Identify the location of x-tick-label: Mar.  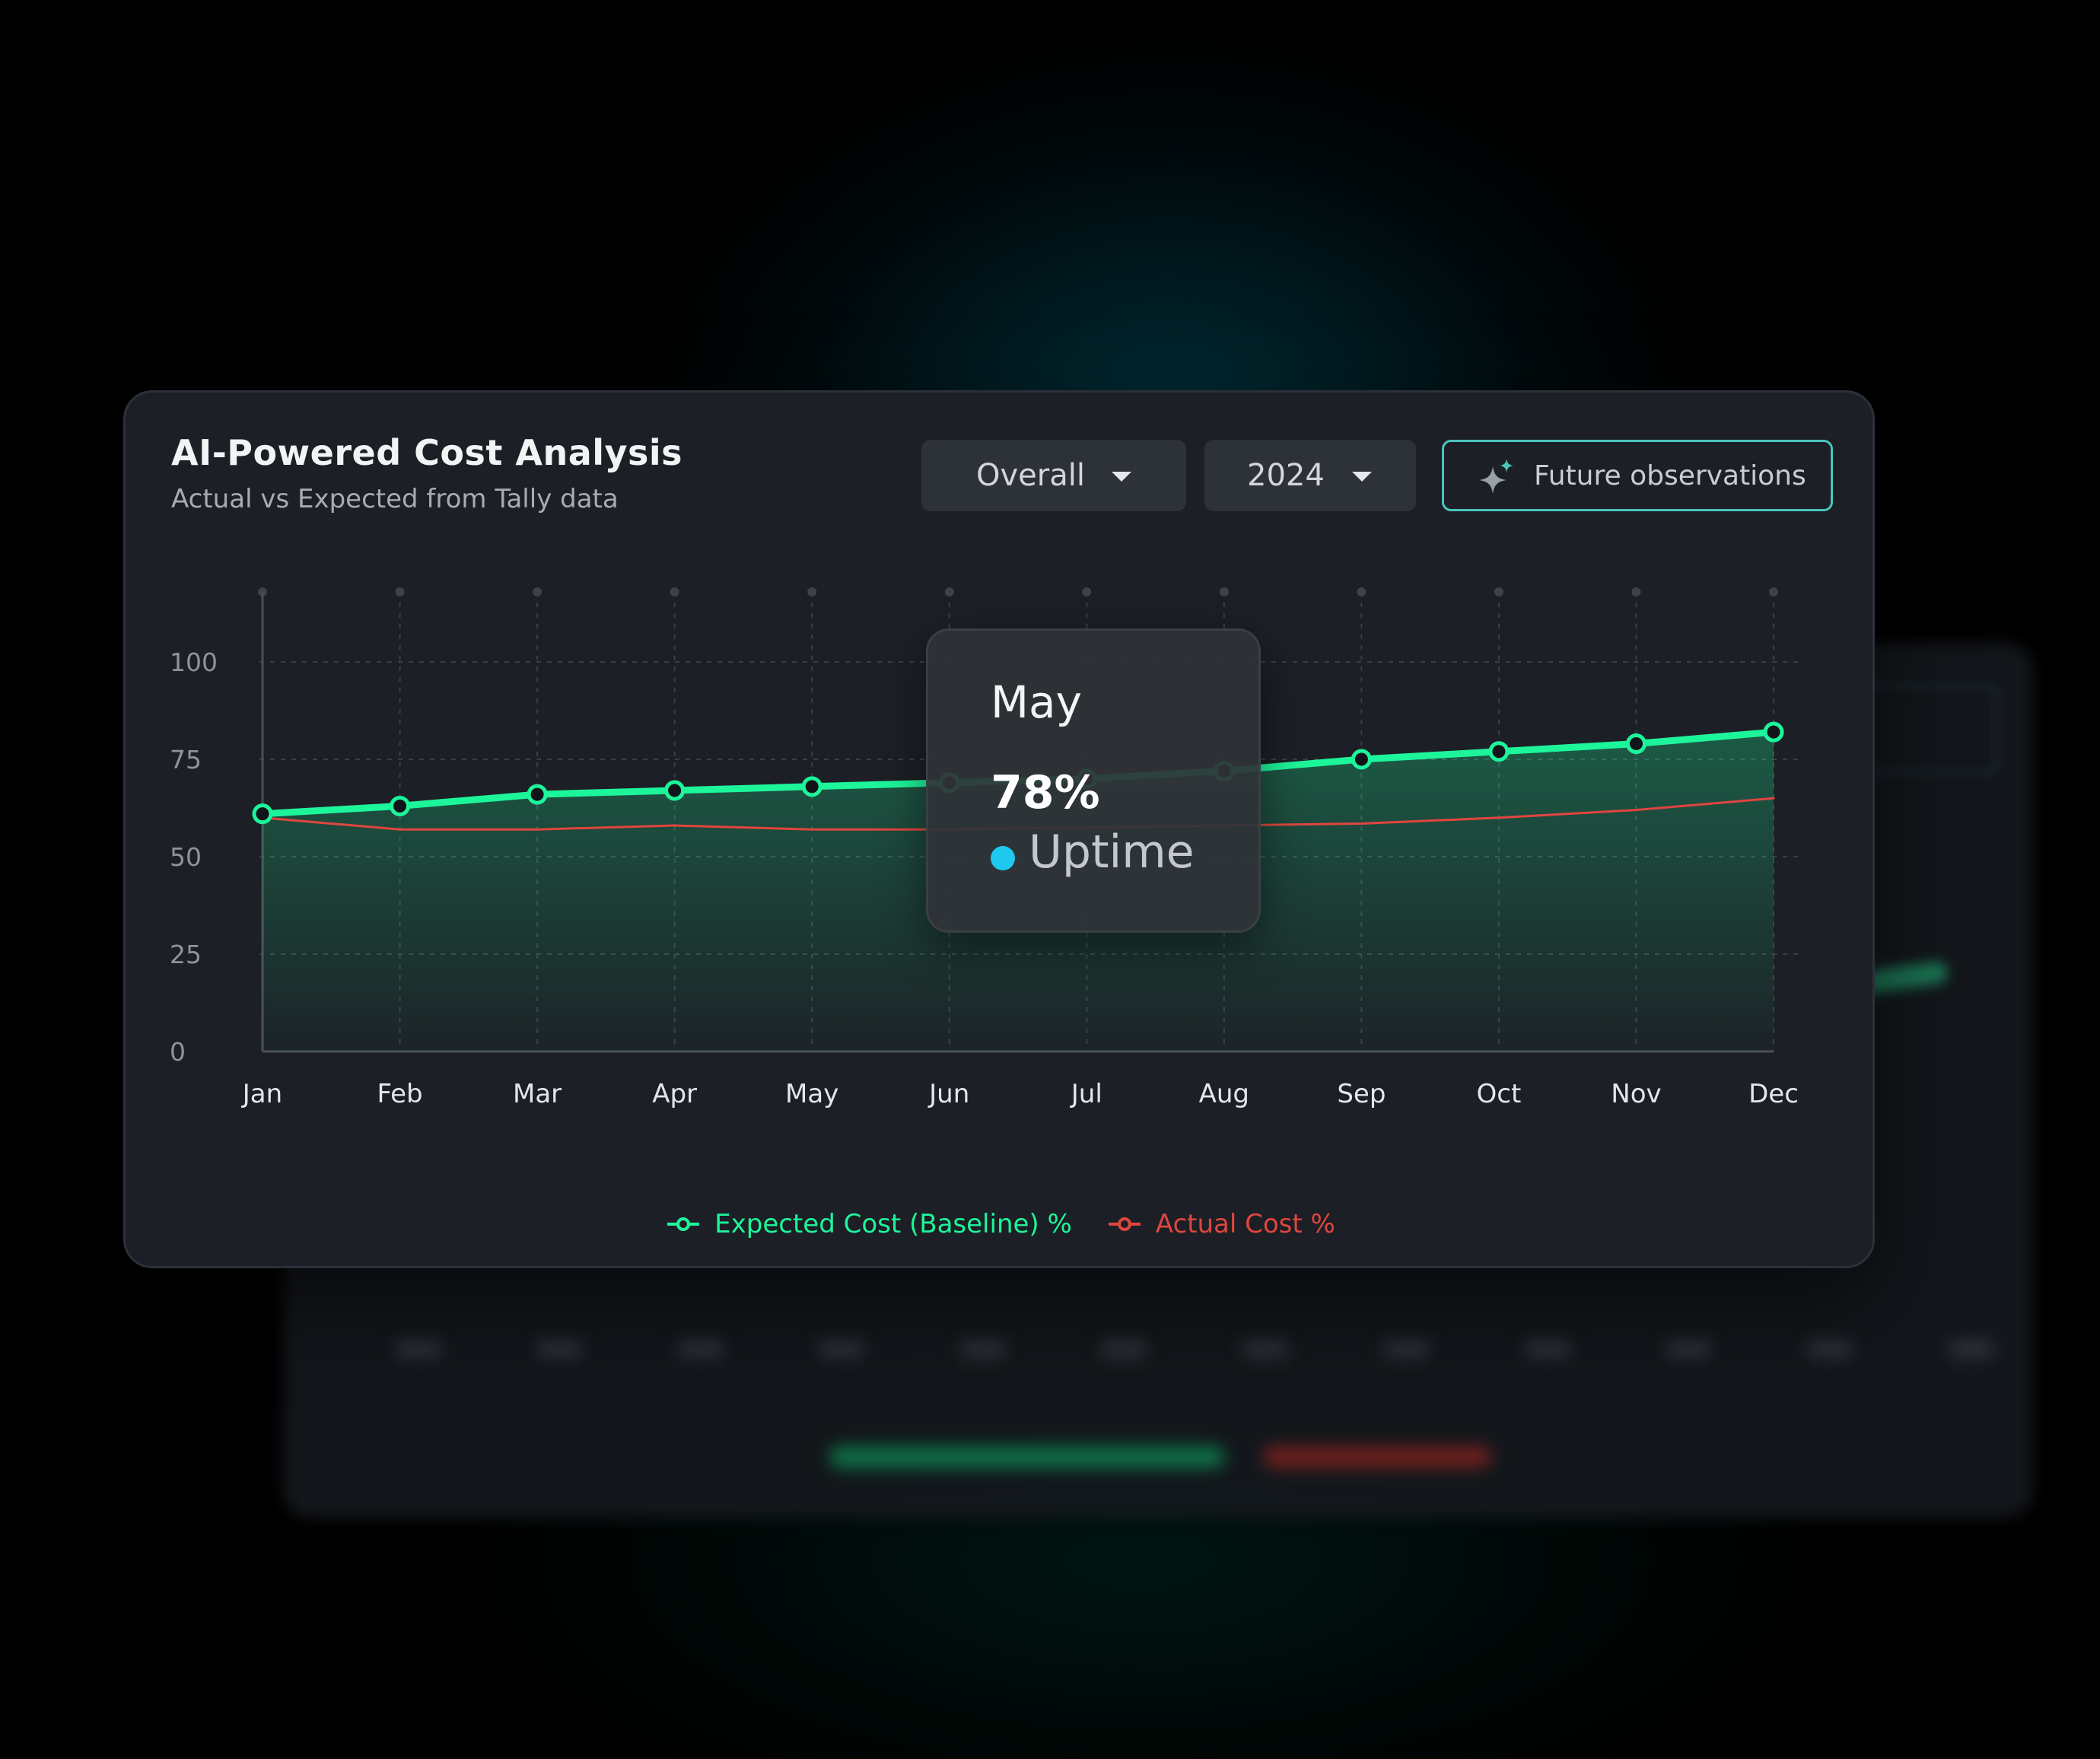
(537, 1094).